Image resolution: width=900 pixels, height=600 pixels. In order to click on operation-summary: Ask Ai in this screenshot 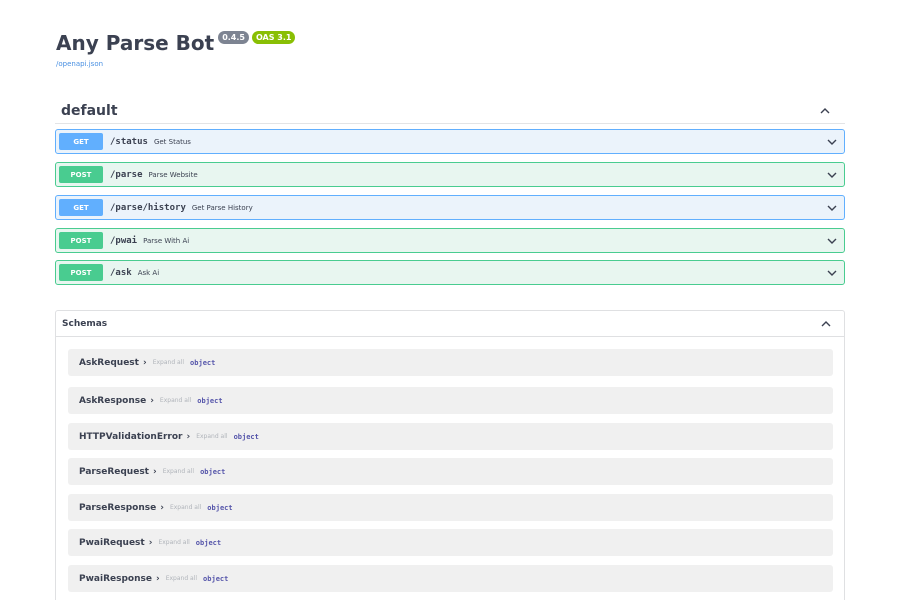, I will do `click(148, 272)`.